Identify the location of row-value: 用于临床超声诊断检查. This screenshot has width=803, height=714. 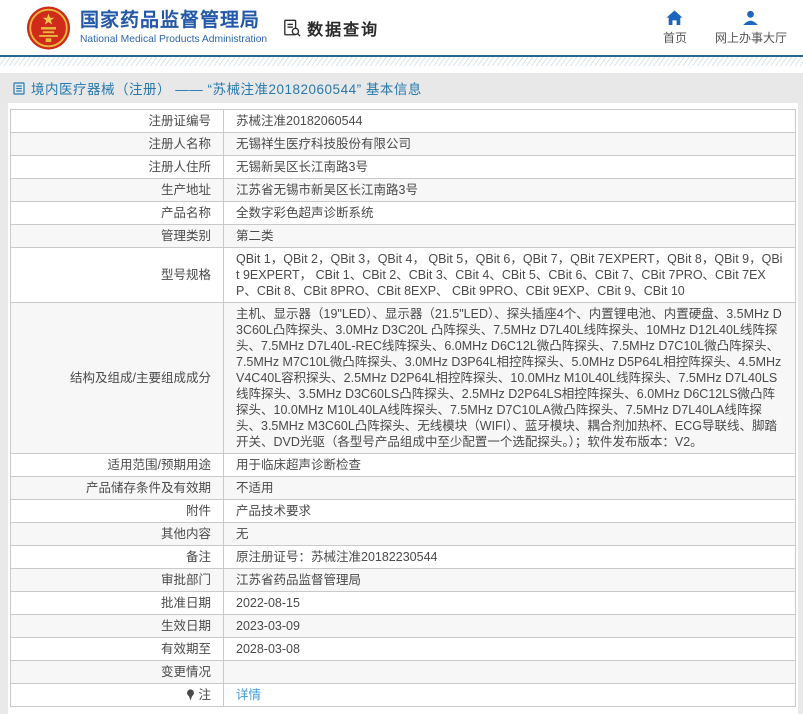
(509, 465).